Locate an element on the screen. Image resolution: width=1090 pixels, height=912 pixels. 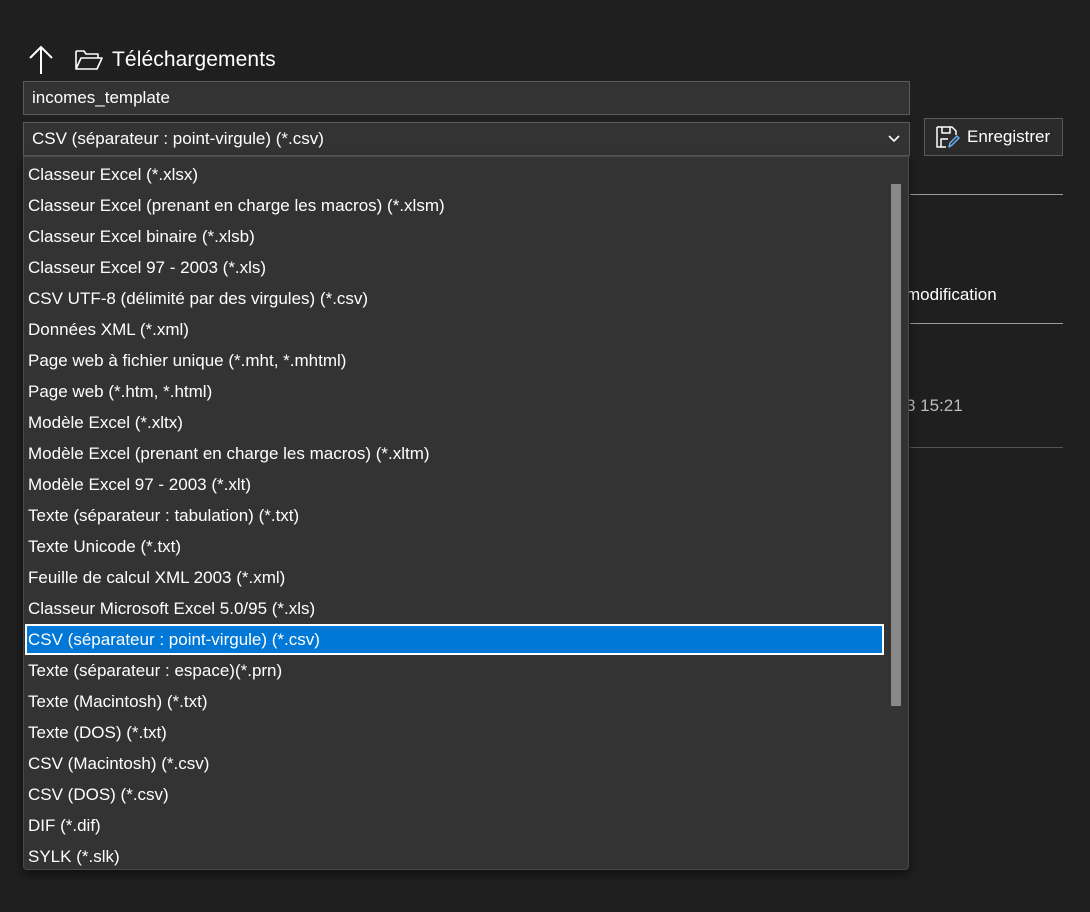
column-header-modified: modification is located at coordinates (951, 295).